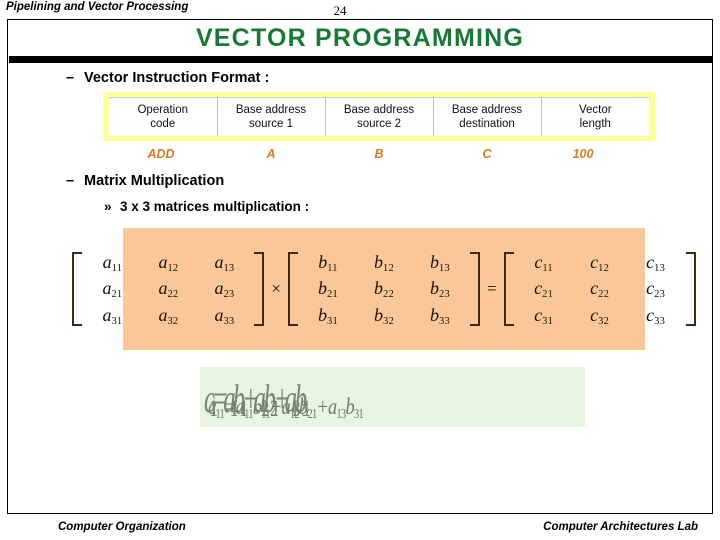  I want to click on matrix-cell: a11, so click(112, 263).